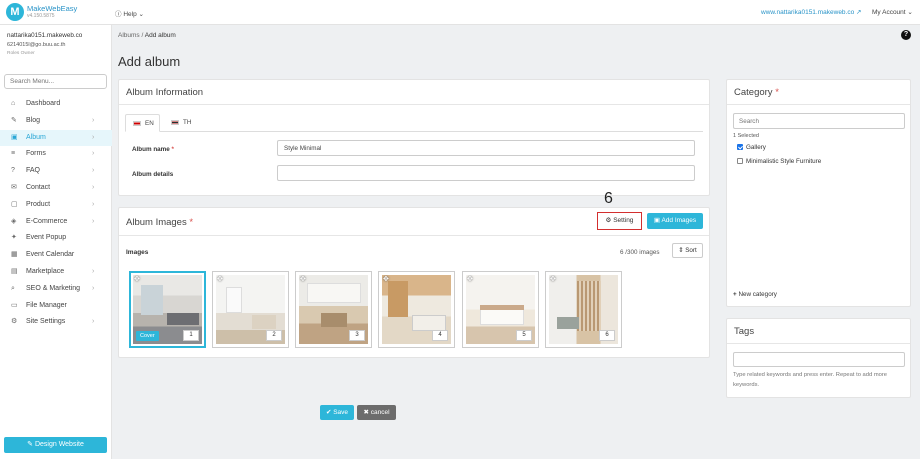 The height and width of the screenshot is (459, 920). Describe the element at coordinates (740, 147) in the screenshot. I see `checkbox-checked` at that location.